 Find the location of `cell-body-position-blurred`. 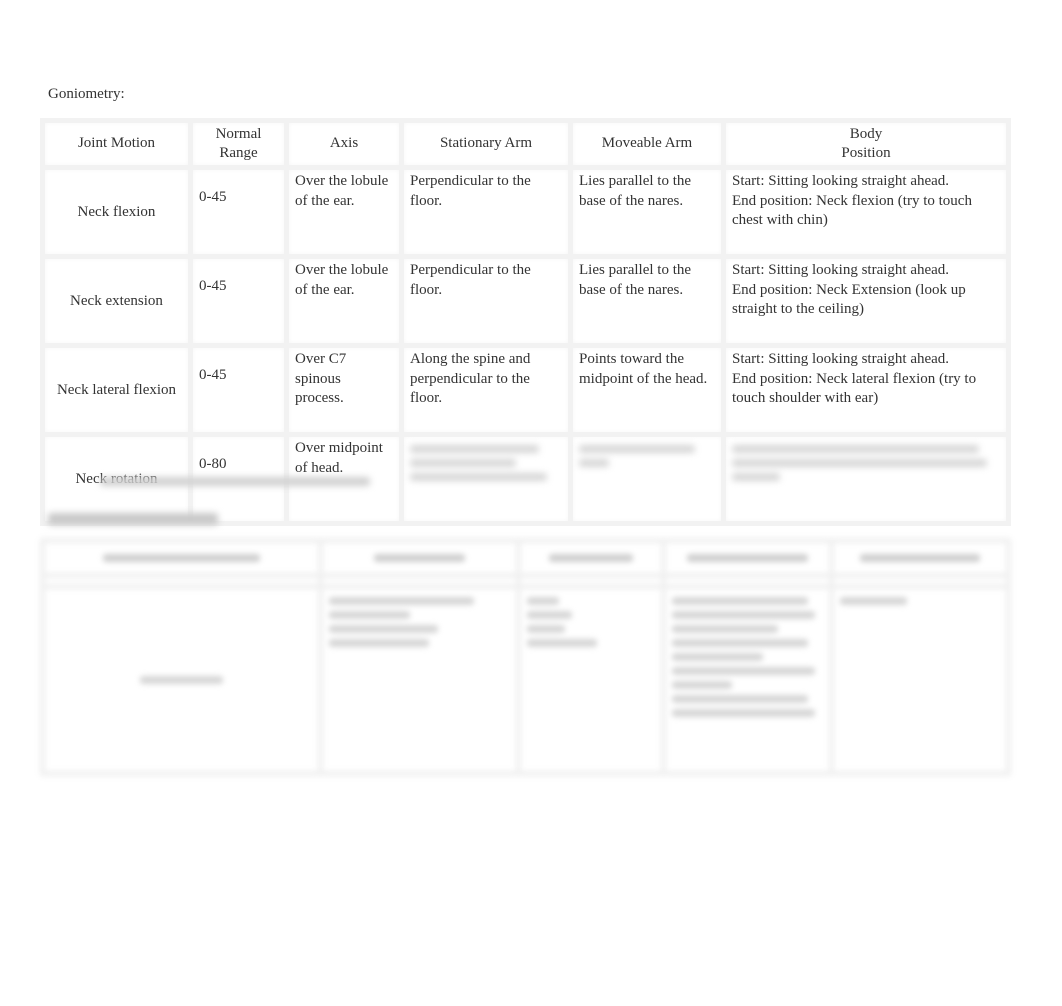

cell-body-position-blurred is located at coordinates (866, 479).